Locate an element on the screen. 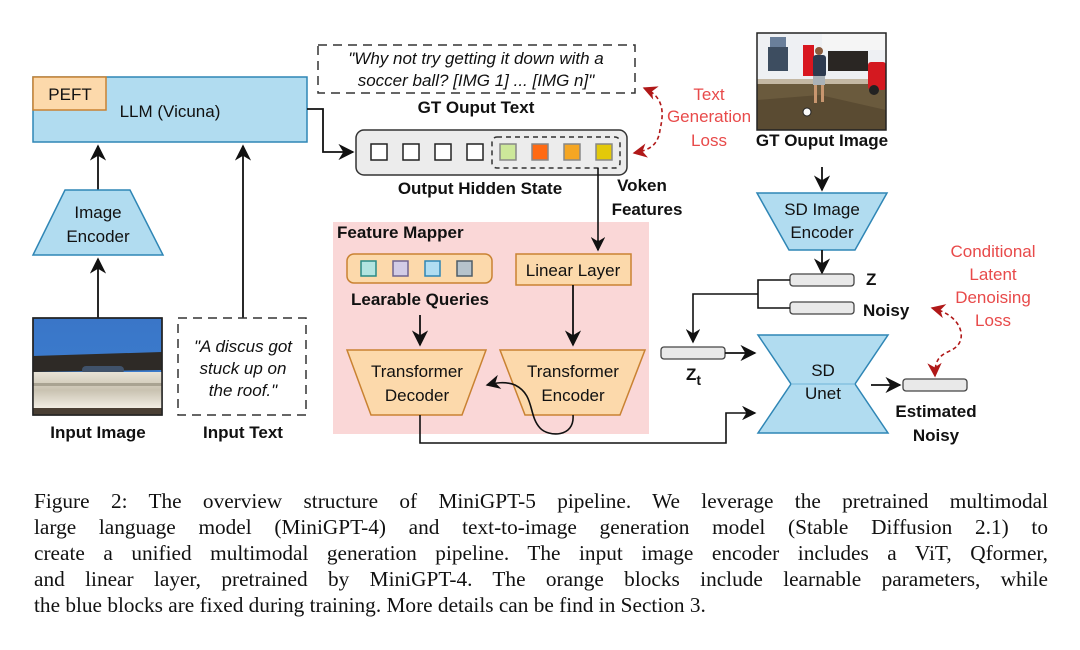 Image resolution: width=1080 pixels, height=650 pixels. estimated-noisy-bar is located at coordinates (935, 385).